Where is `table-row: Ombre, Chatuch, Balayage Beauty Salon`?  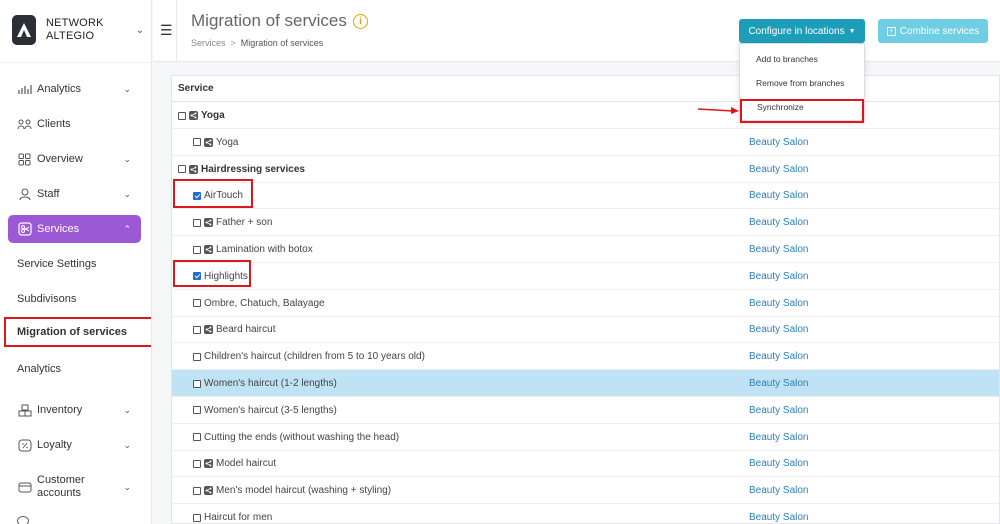
table-row: Ombre, Chatuch, Balayage Beauty Salon is located at coordinates (585, 303).